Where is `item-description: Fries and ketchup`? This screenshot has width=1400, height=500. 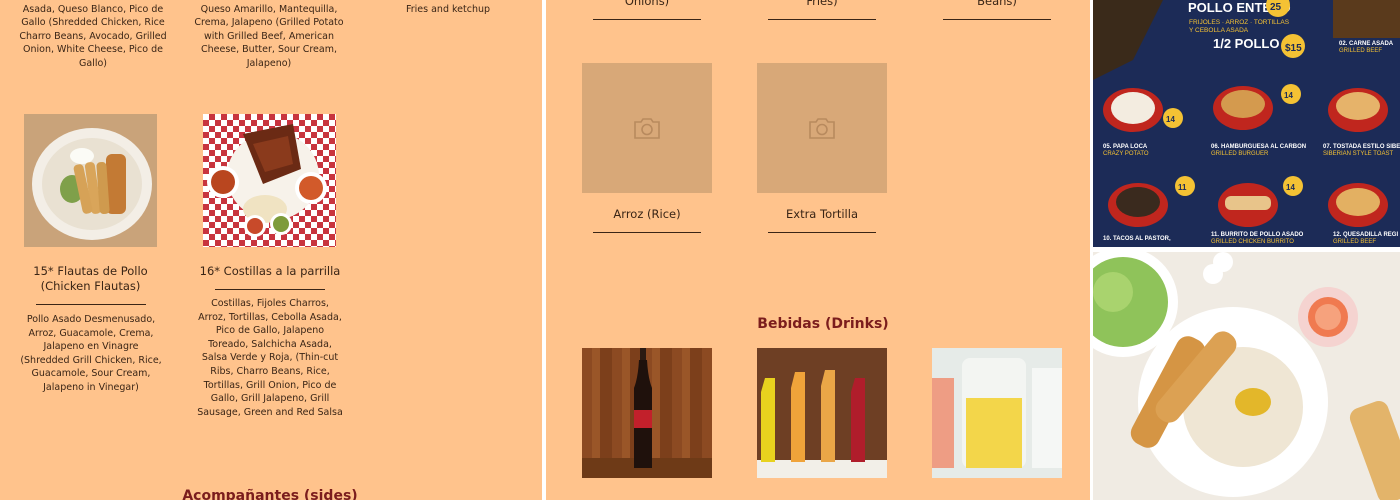 item-description: Fries and ketchup is located at coordinates (448, 9).